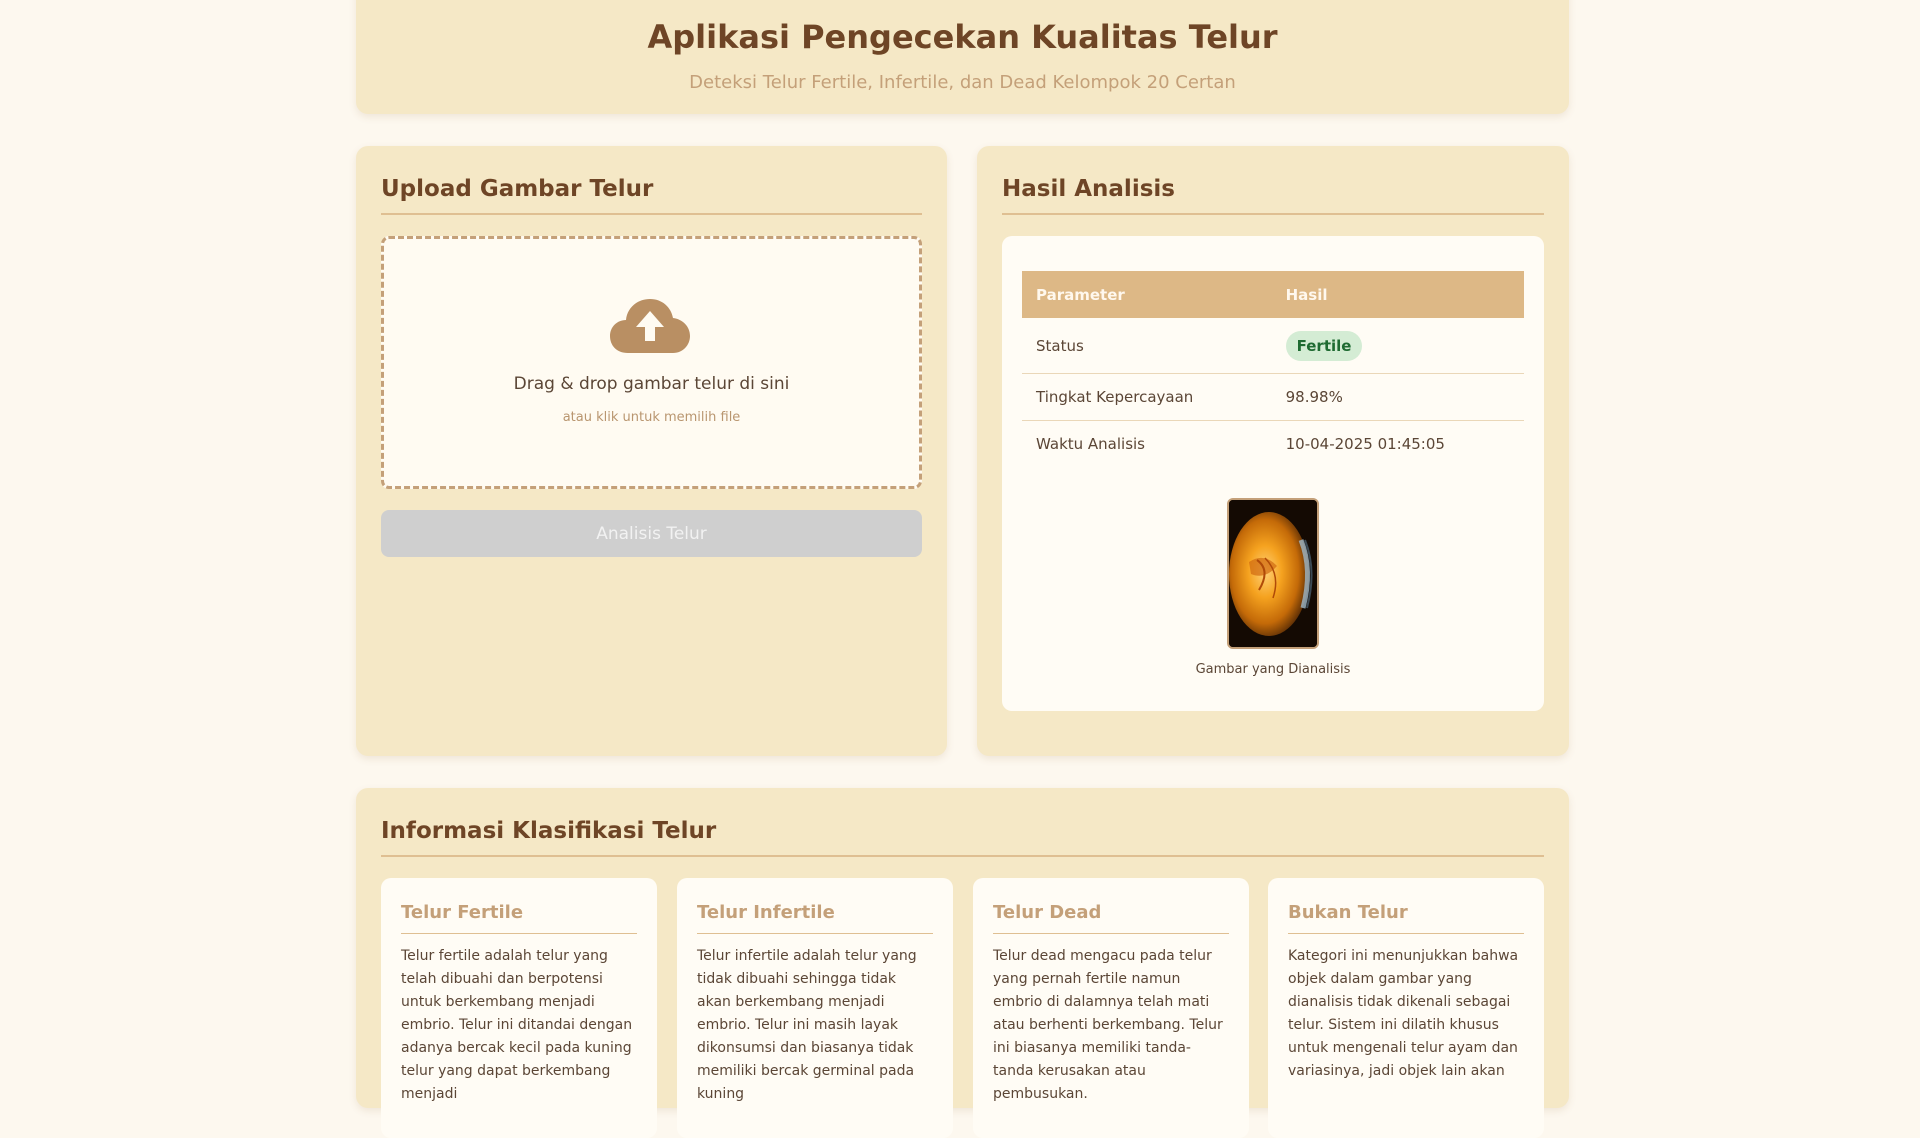 The height and width of the screenshot is (1138, 1920). What do you see at coordinates (962, 856) in the screenshot?
I see `info-panel-divider` at bounding box center [962, 856].